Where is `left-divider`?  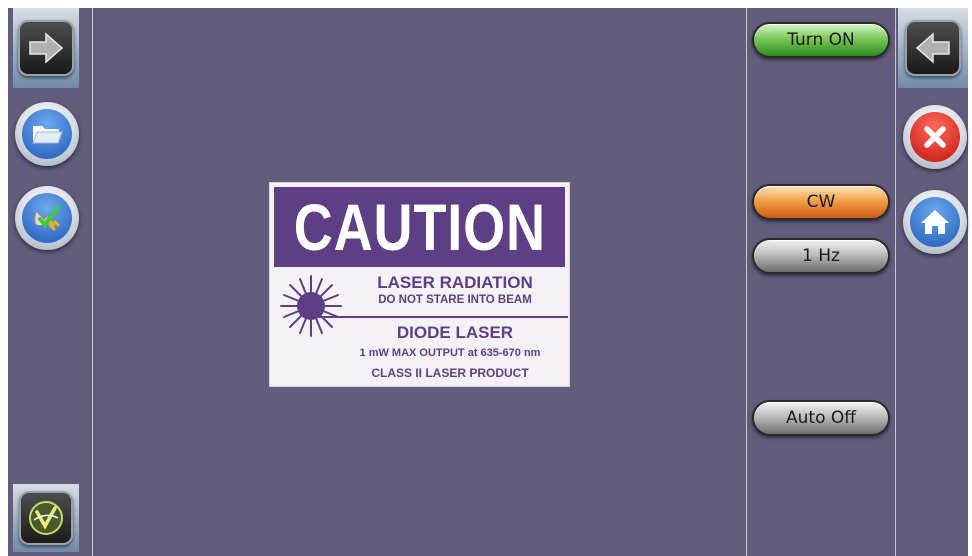 left-divider is located at coordinates (92, 282).